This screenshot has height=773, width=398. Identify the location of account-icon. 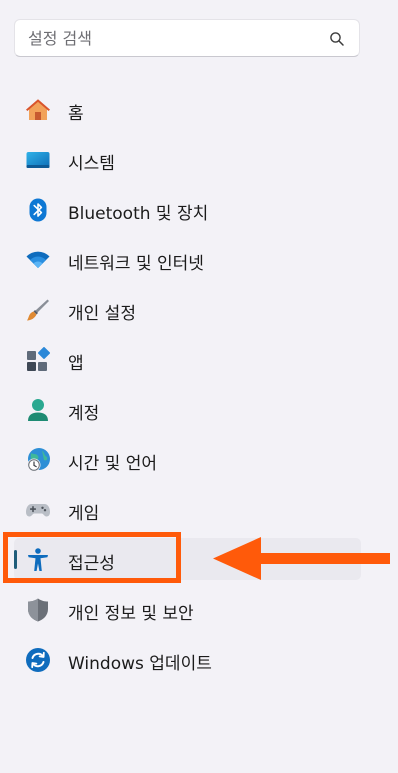
(38, 410).